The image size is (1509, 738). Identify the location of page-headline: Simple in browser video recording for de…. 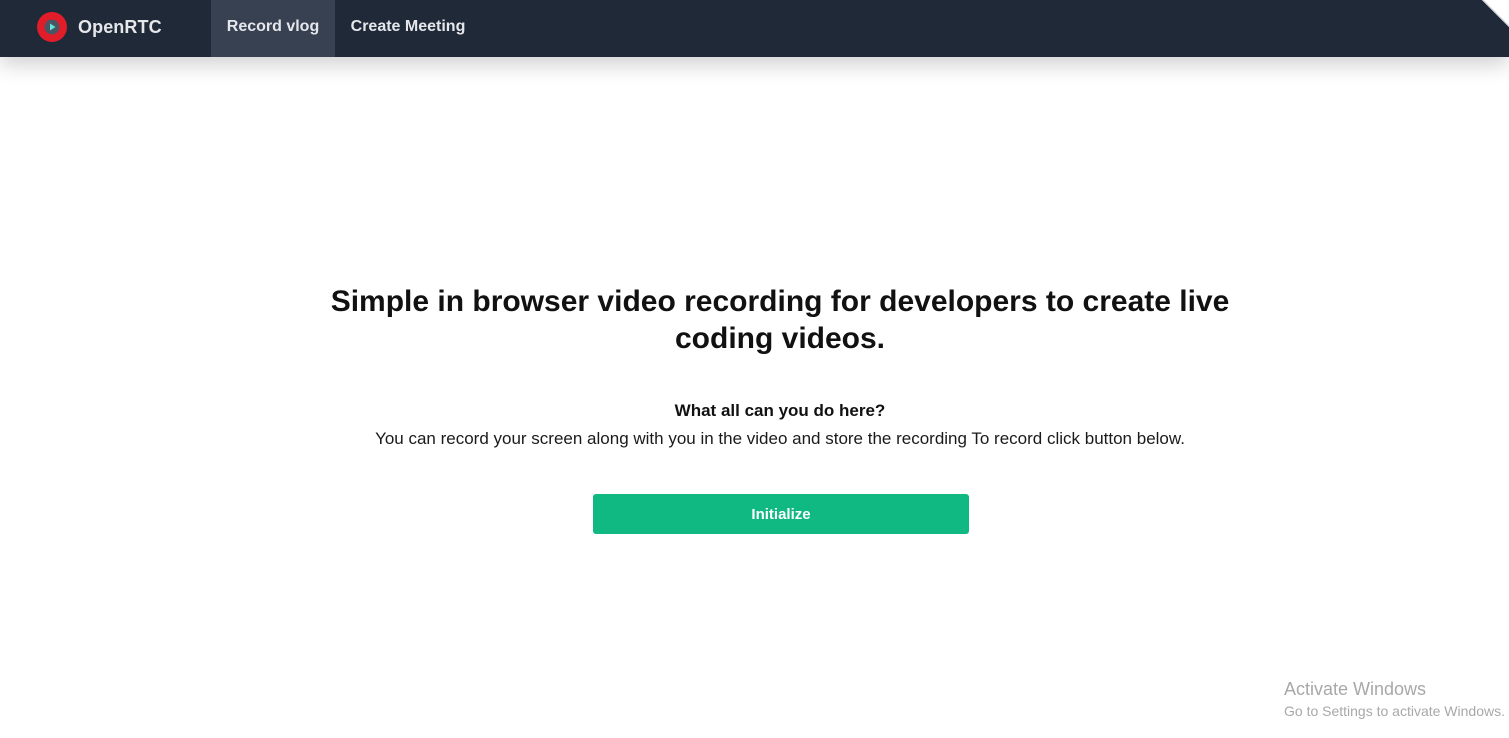
(780, 320).